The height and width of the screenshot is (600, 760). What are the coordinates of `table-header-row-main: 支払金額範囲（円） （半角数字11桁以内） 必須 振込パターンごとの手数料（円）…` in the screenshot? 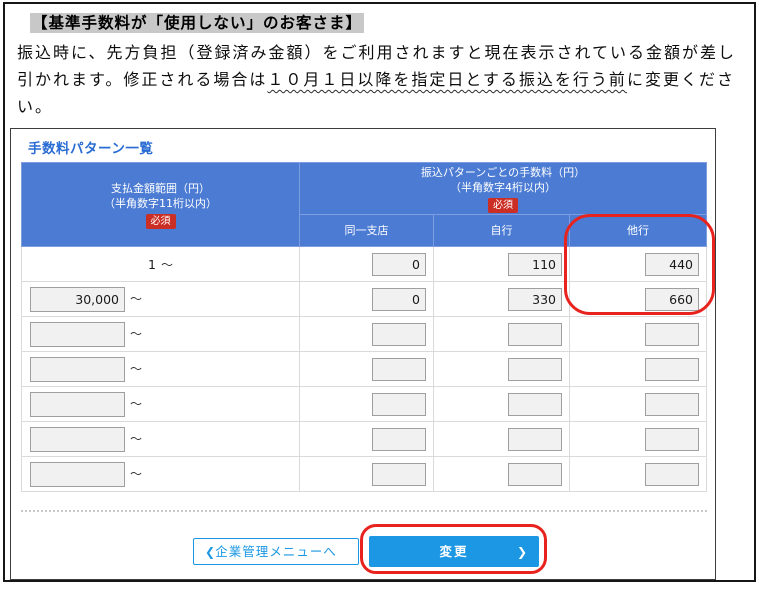 It's located at (364, 204).